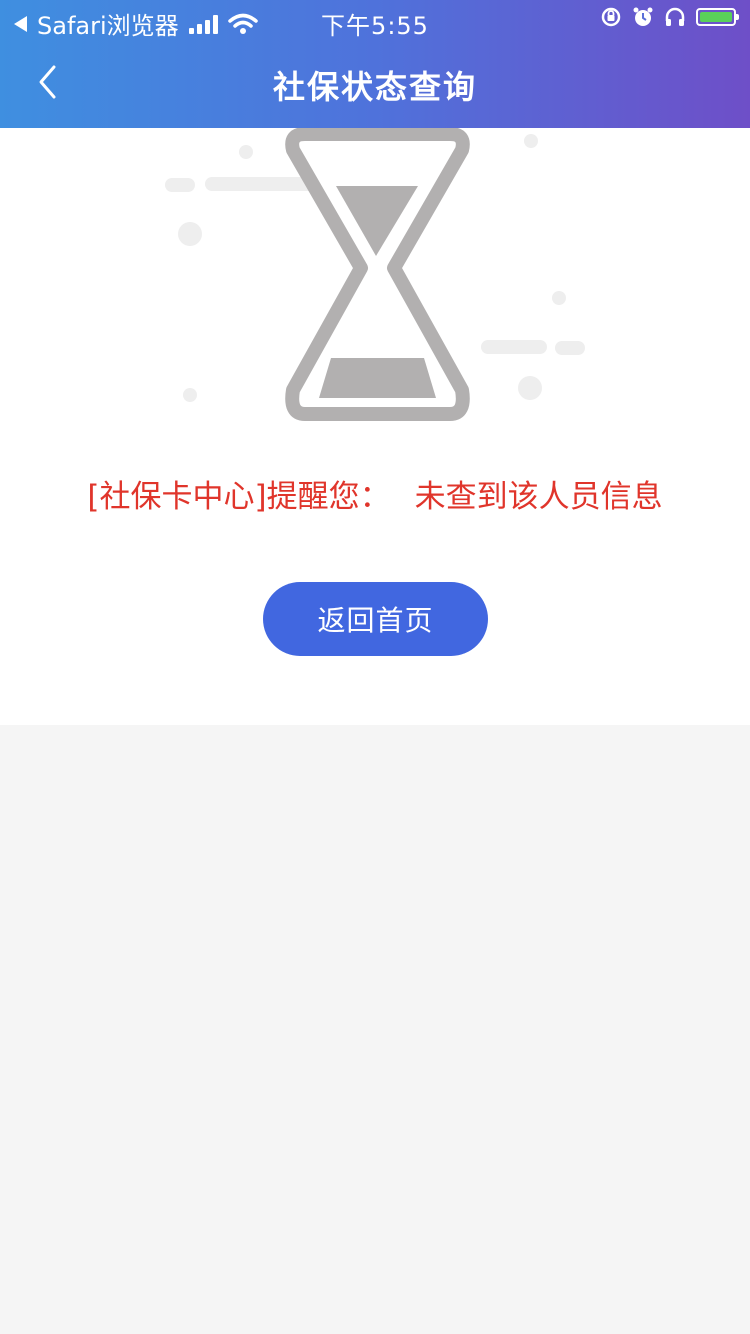 Image resolution: width=750 pixels, height=1334 pixels. What do you see at coordinates (377, 274) in the screenshot?
I see `hourglass-icon` at bounding box center [377, 274].